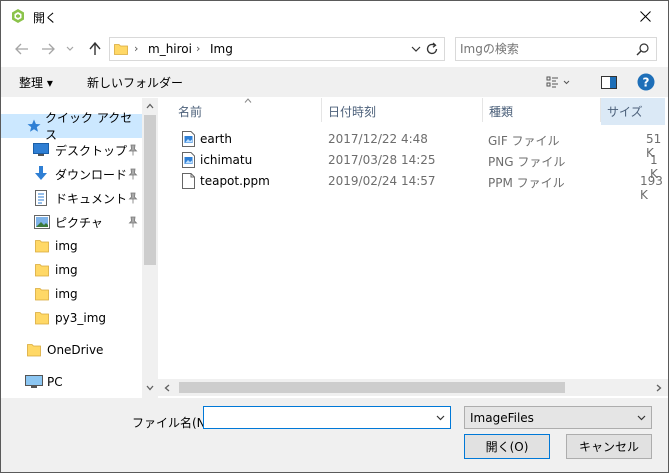 The width and height of the screenshot is (669, 473). I want to click on column-header-type: 種類, so click(541, 111).